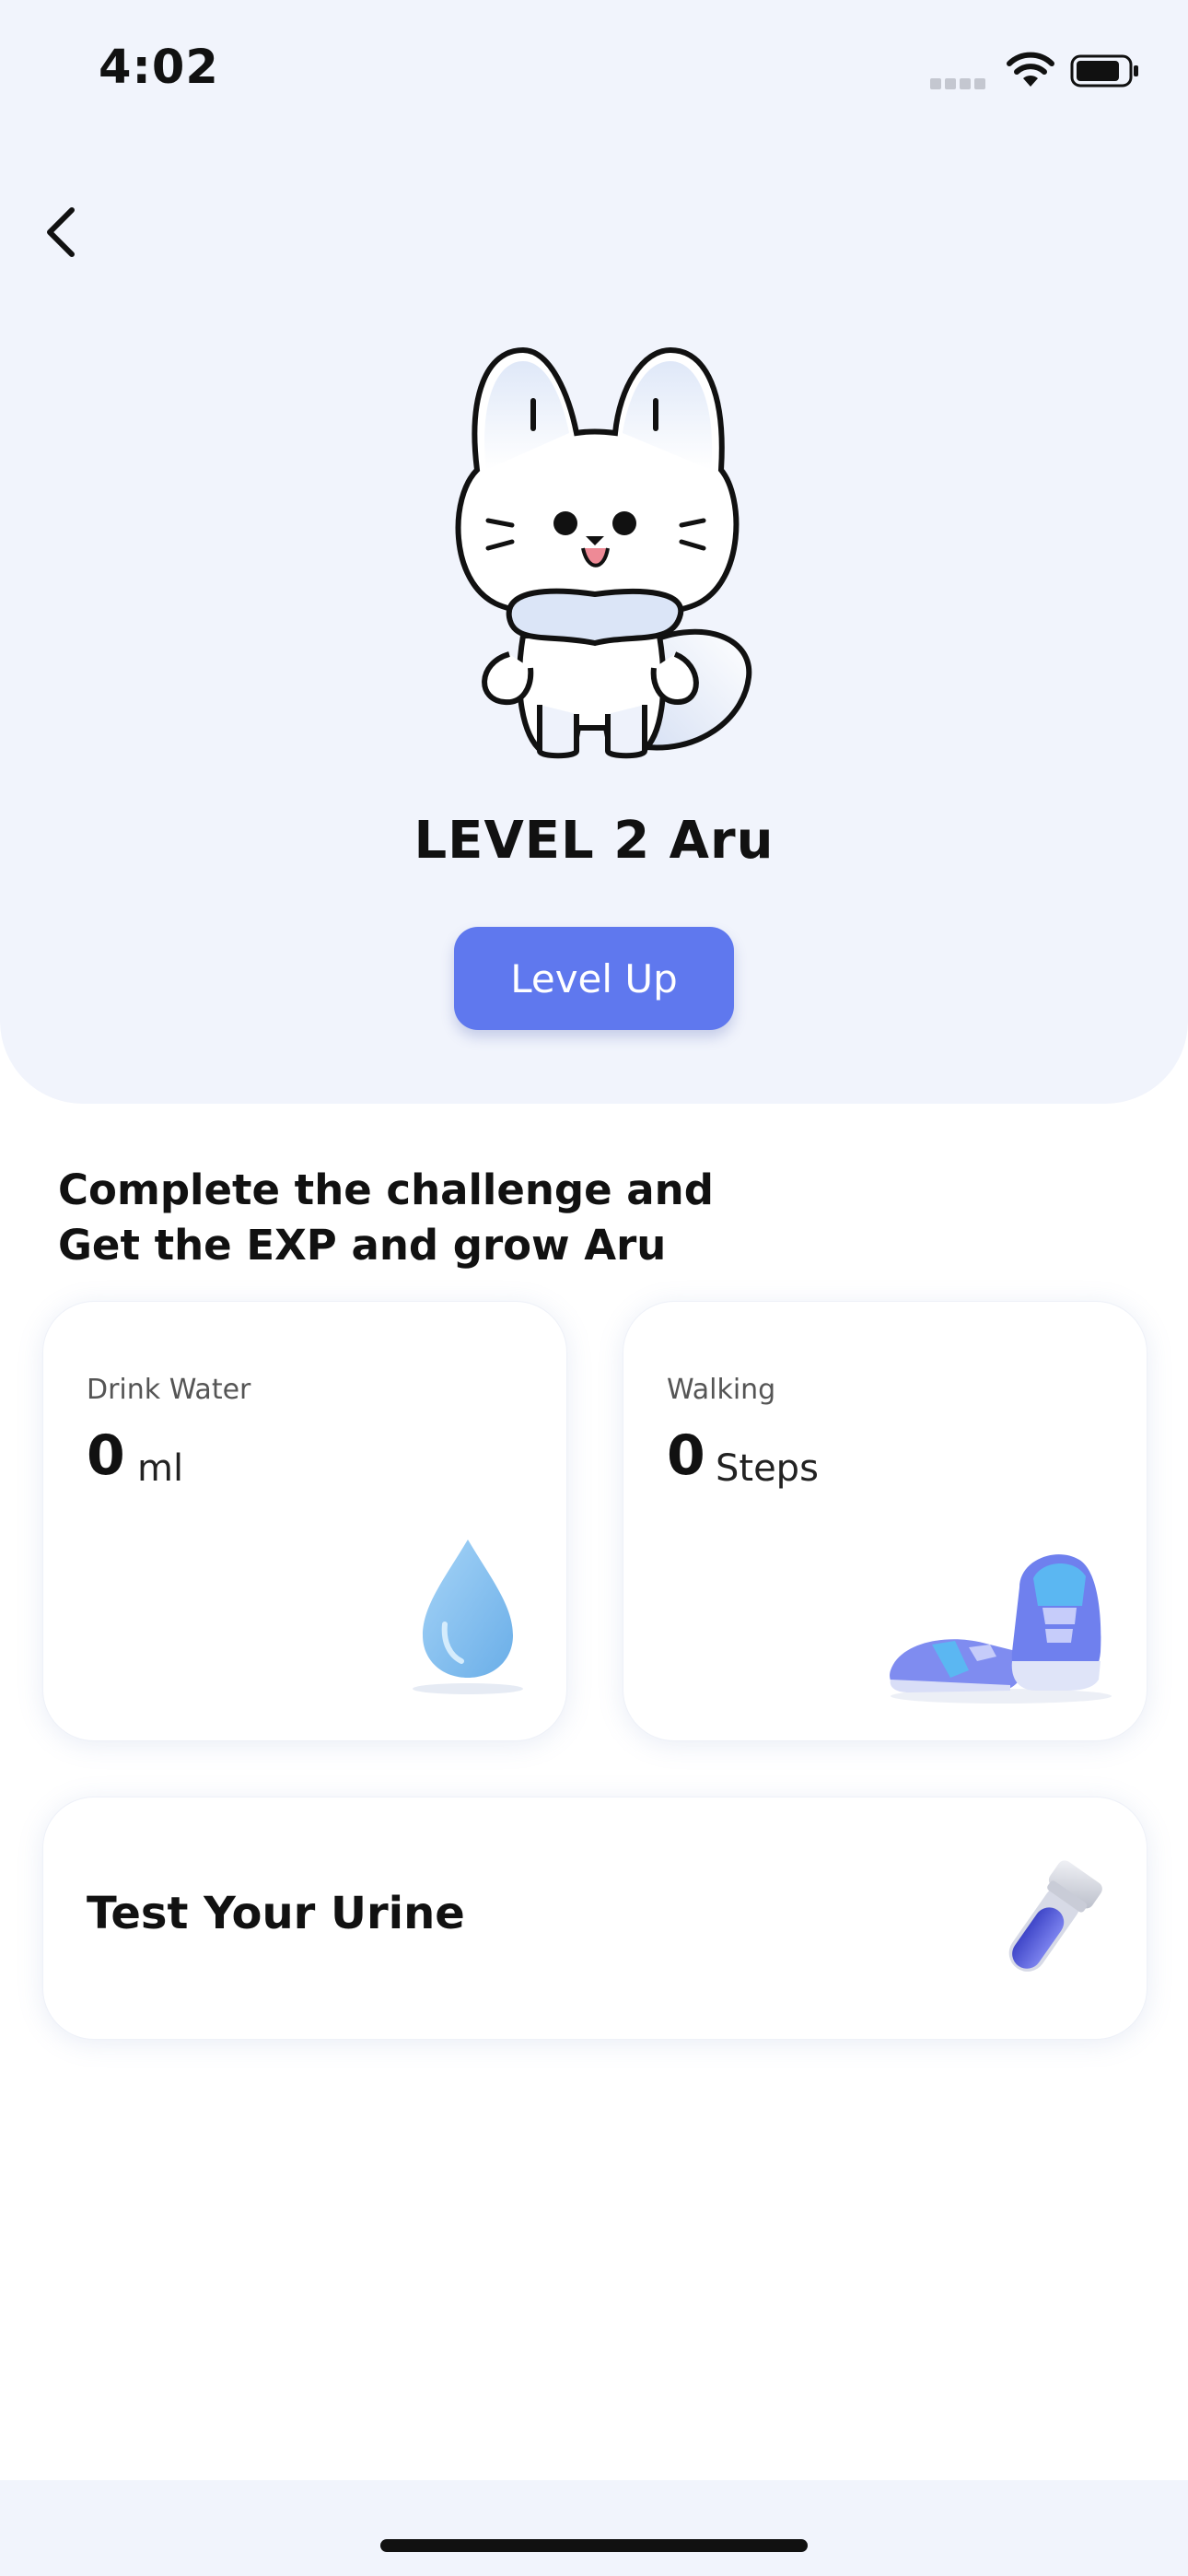 The image size is (1188, 2576). Describe the element at coordinates (106, 1455) in the screenshot. I see `drink-water-value: 0` at that location.